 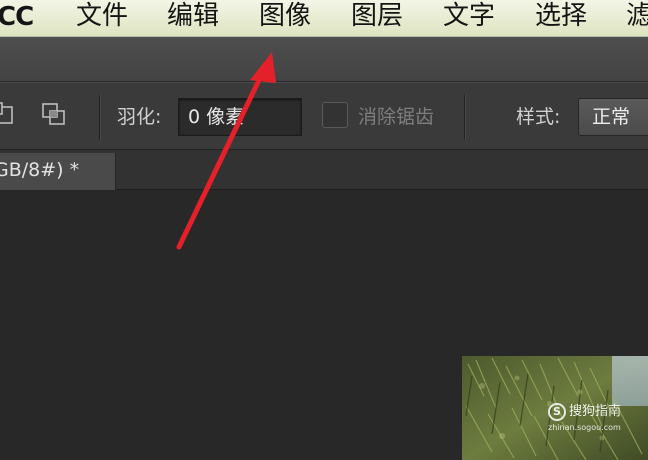 I want to click on menu-filter: 滤, so click(x=637, y=17).